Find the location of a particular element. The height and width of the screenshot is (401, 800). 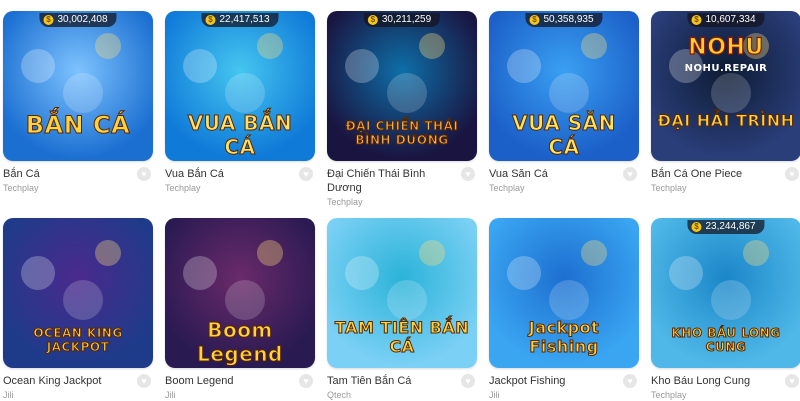

game-meta: Tam Tiên Bắn Cá Qtech ♥ is located at coordinates (402, 384).